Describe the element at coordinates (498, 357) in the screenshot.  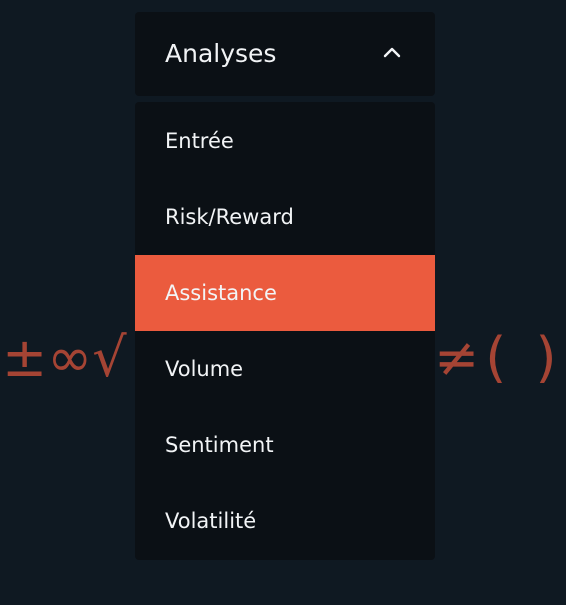
I see `math-symbols-right: ≠( )` at that location.